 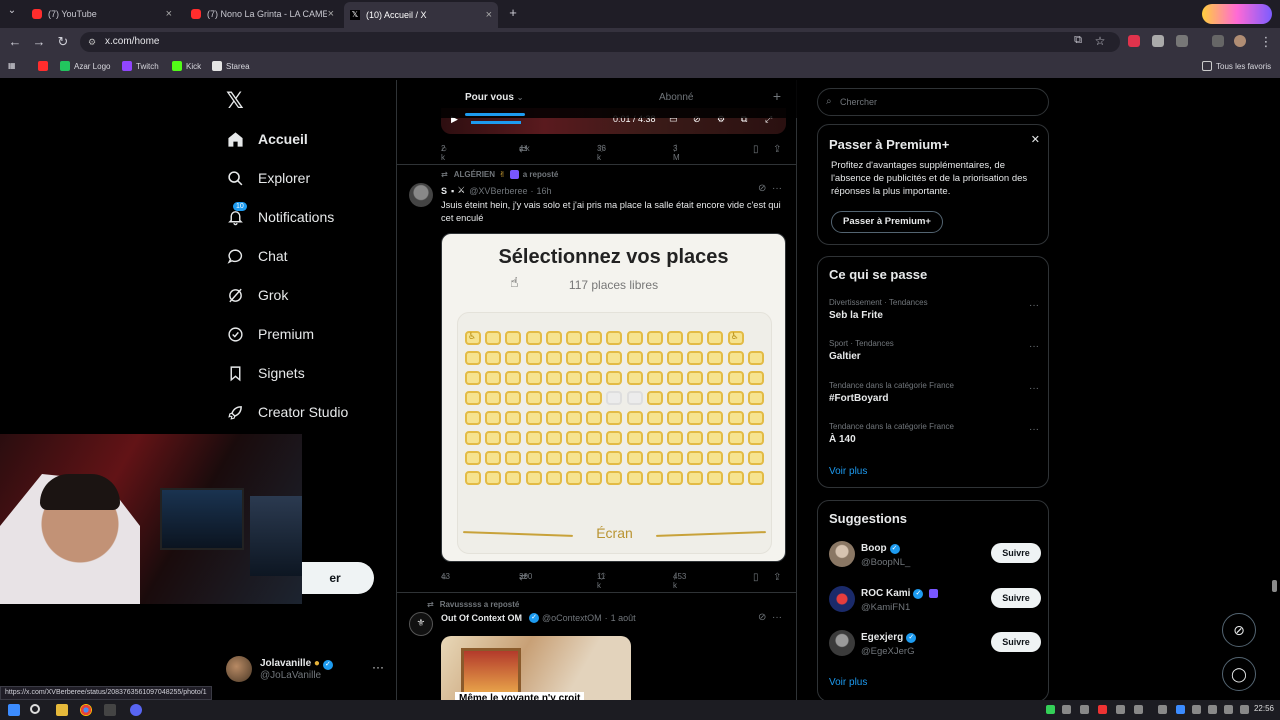 What do you see at coordinates (1264, 708) in the screenshot?
I see `clock: 22:56` at bounding box center [1264, 708].